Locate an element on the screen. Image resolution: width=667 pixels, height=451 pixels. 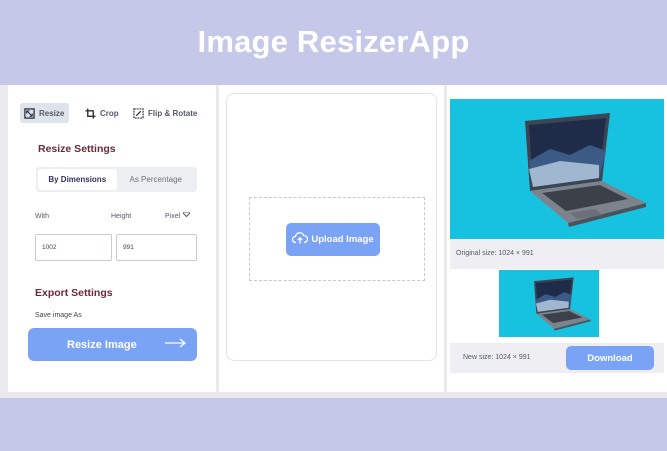
upload-image-button: Upload Image is located at coordinates (333, 239).